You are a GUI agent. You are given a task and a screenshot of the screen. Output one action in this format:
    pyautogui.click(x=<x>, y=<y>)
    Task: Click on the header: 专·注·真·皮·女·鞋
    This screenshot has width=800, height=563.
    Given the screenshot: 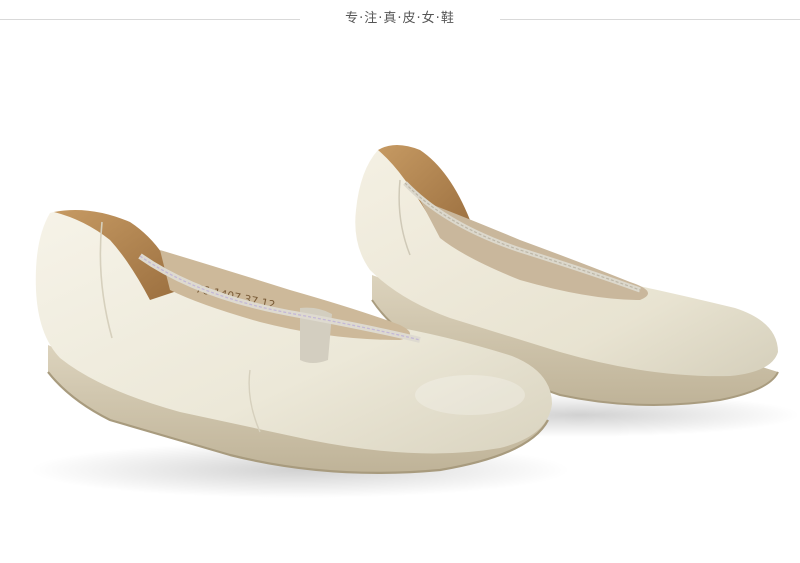 What is the action you would take?
    pyautogui.click(x=400, y=20)
    